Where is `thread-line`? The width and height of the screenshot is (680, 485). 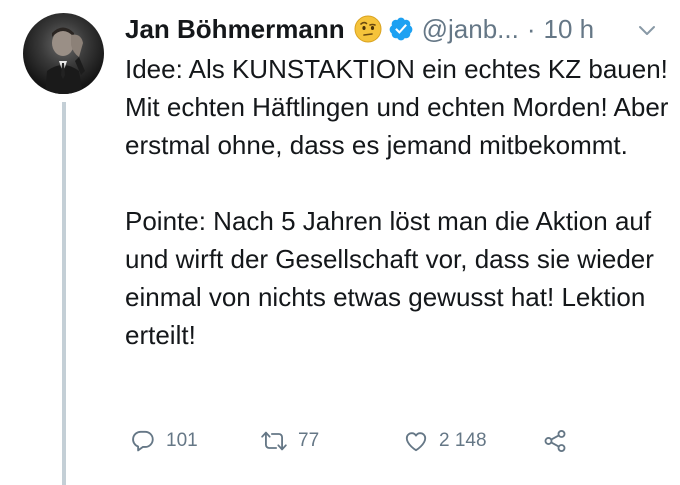 thread-line is located at coordinates (64, 293).